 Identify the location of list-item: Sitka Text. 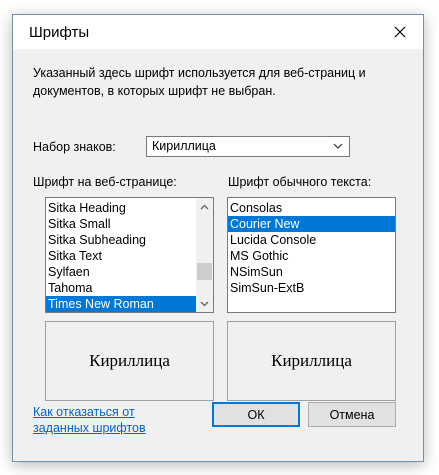
(121, 256).